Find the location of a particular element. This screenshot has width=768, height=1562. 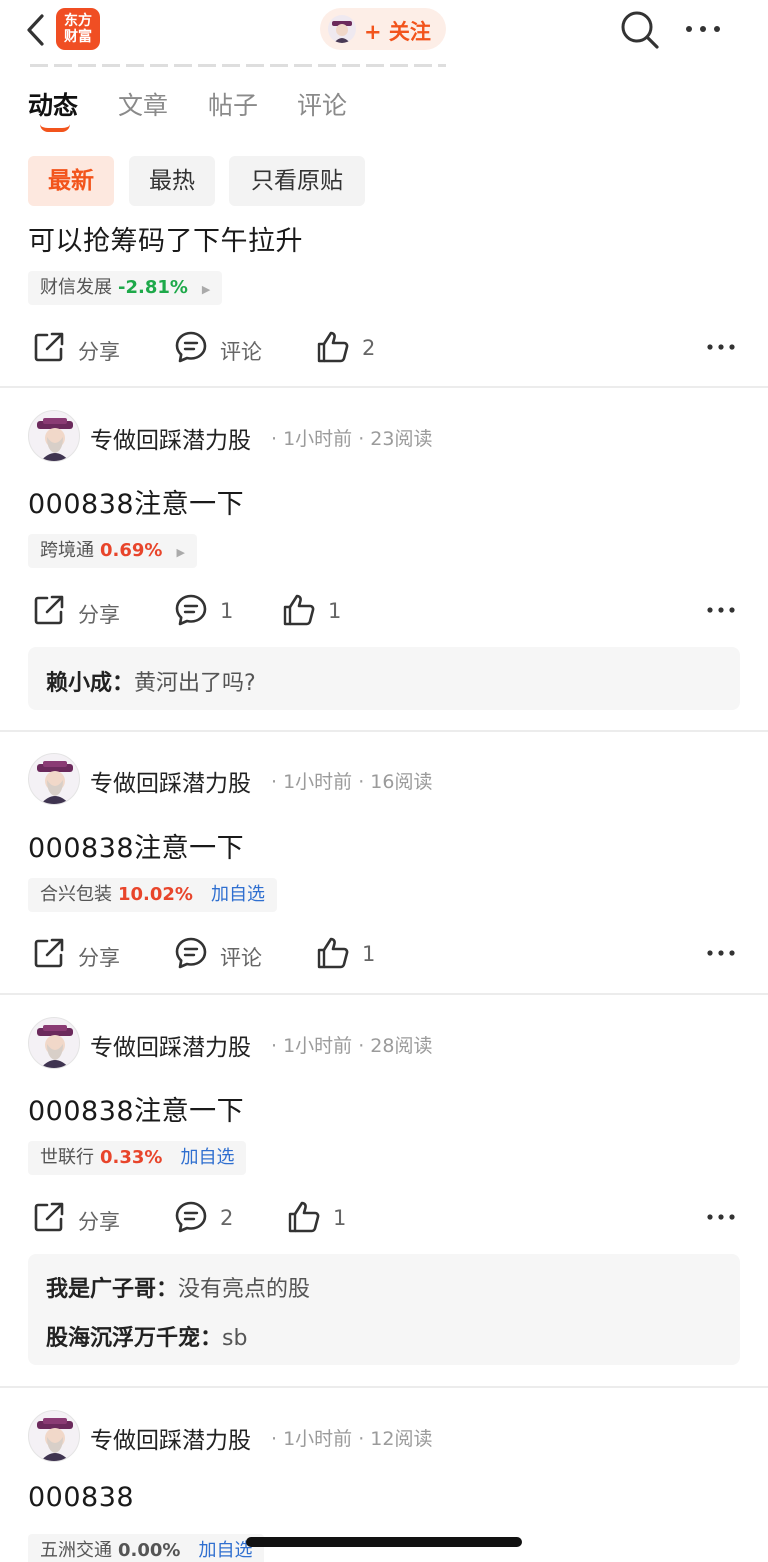

post-author: 专做回踩潜力股 · 1小时前 · 12阅读 is located at coordinates (388, 1436).